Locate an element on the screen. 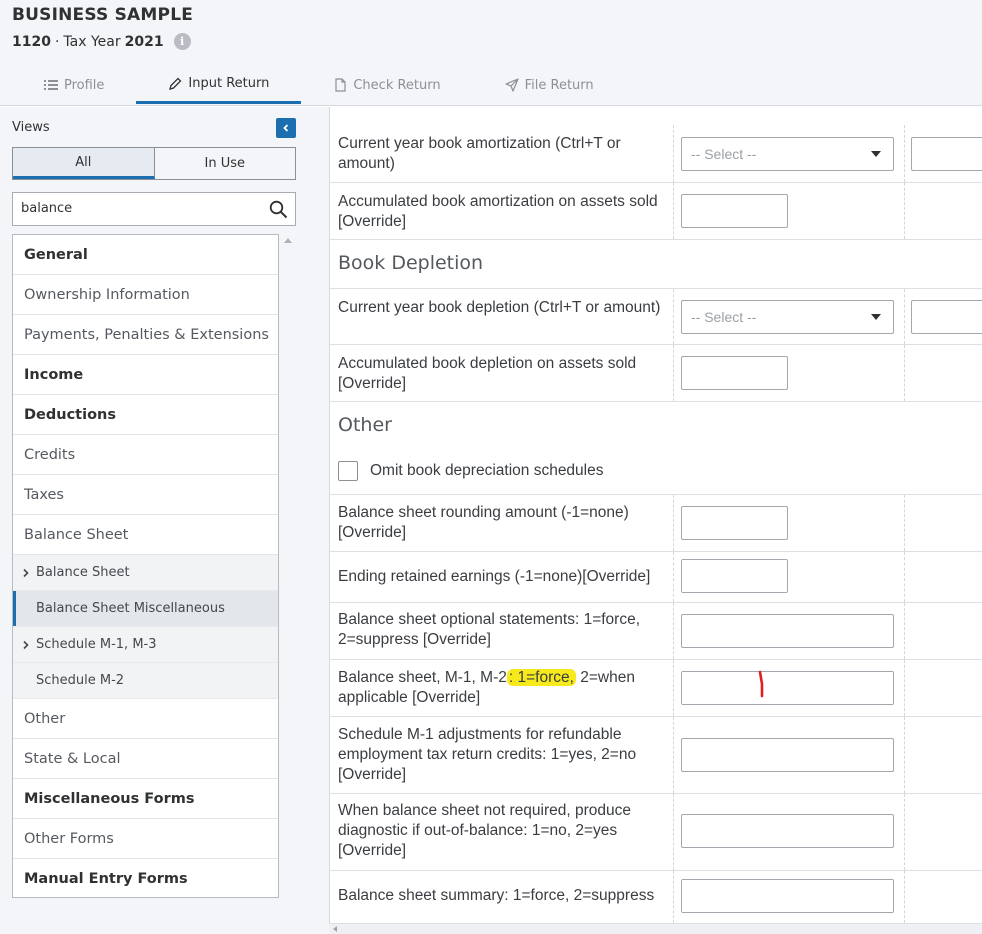 Image resolution: width=982 pixels, height=934 pixels. nav-item-balance-sheet: Balance Sheet is located at coordinates (145, 535).